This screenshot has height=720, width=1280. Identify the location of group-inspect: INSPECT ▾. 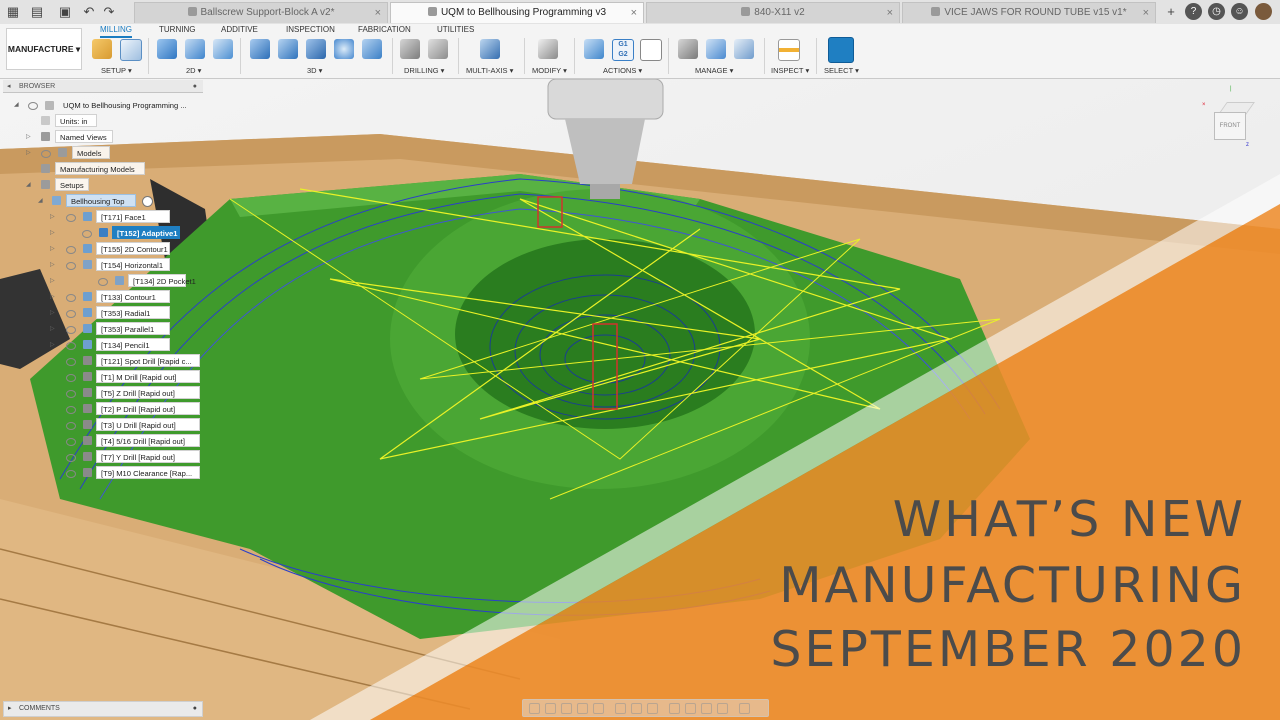
(790, 70).